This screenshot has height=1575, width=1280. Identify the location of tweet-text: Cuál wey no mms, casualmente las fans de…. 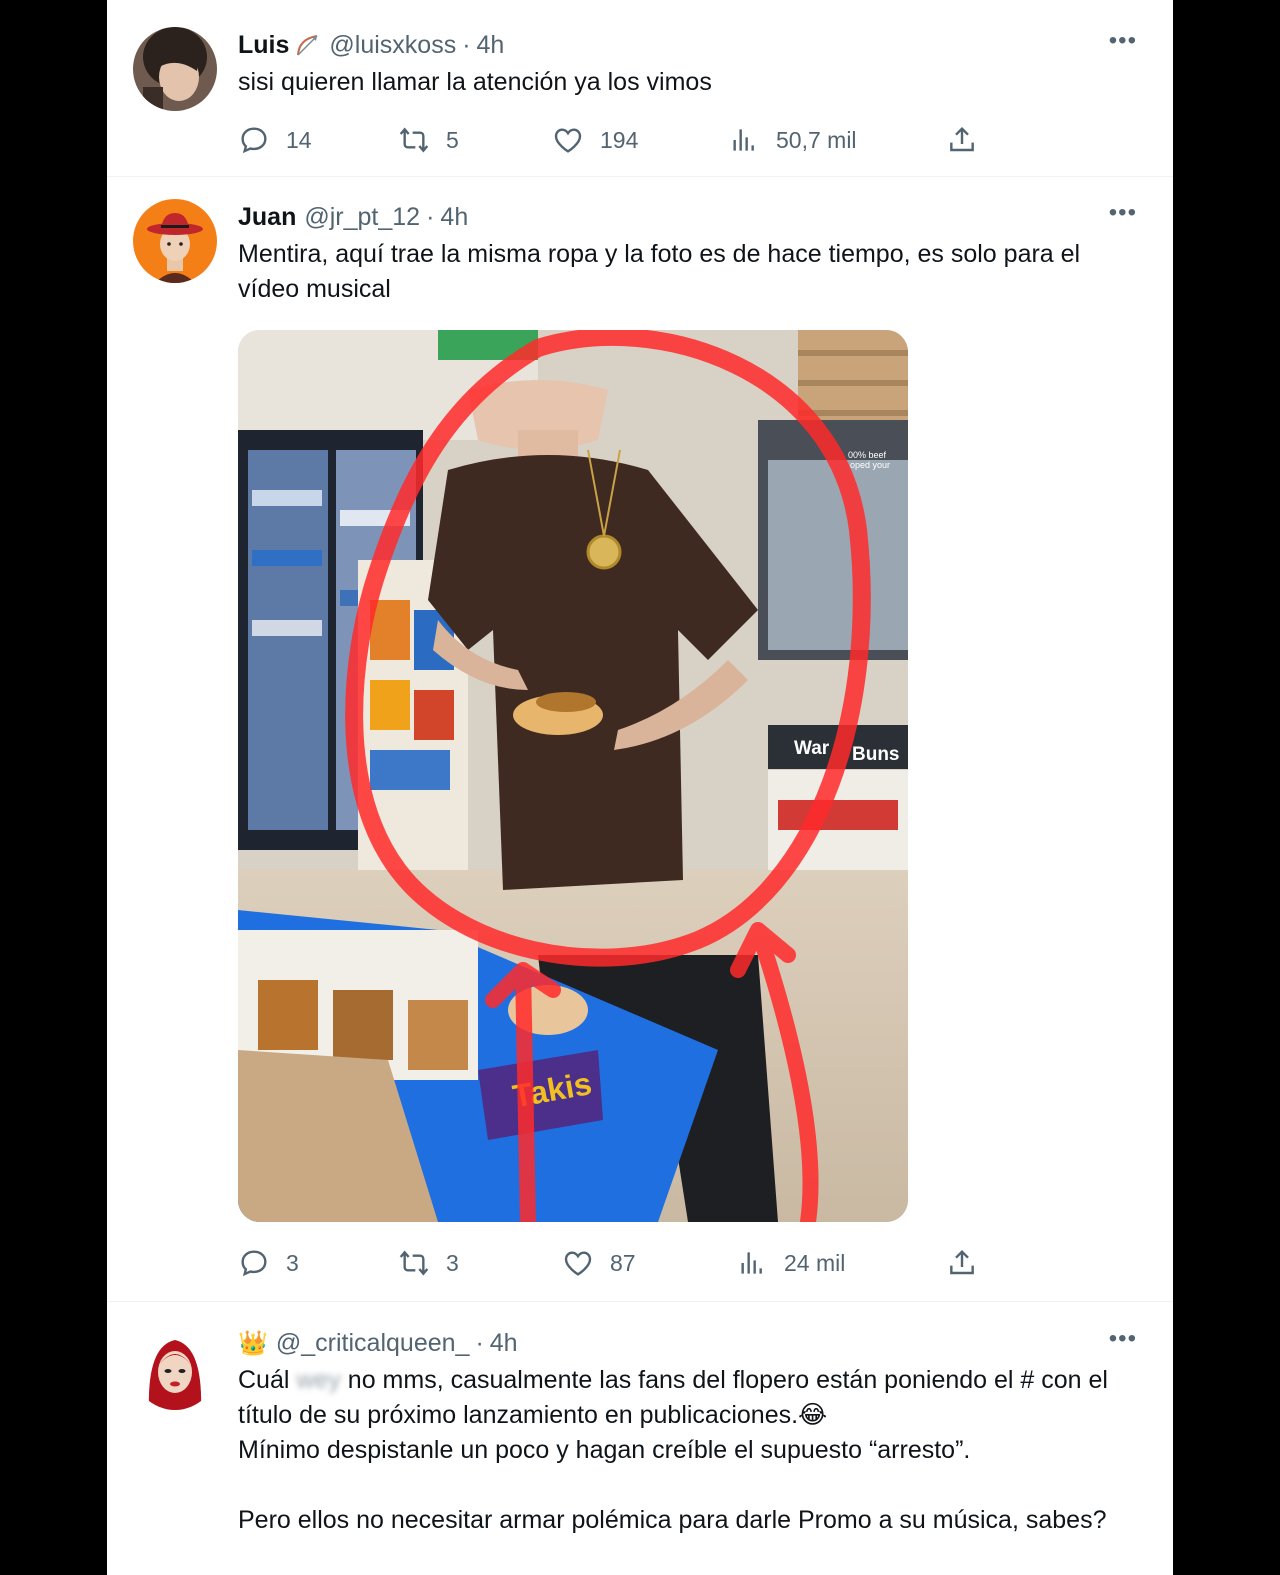
(687, 1450).